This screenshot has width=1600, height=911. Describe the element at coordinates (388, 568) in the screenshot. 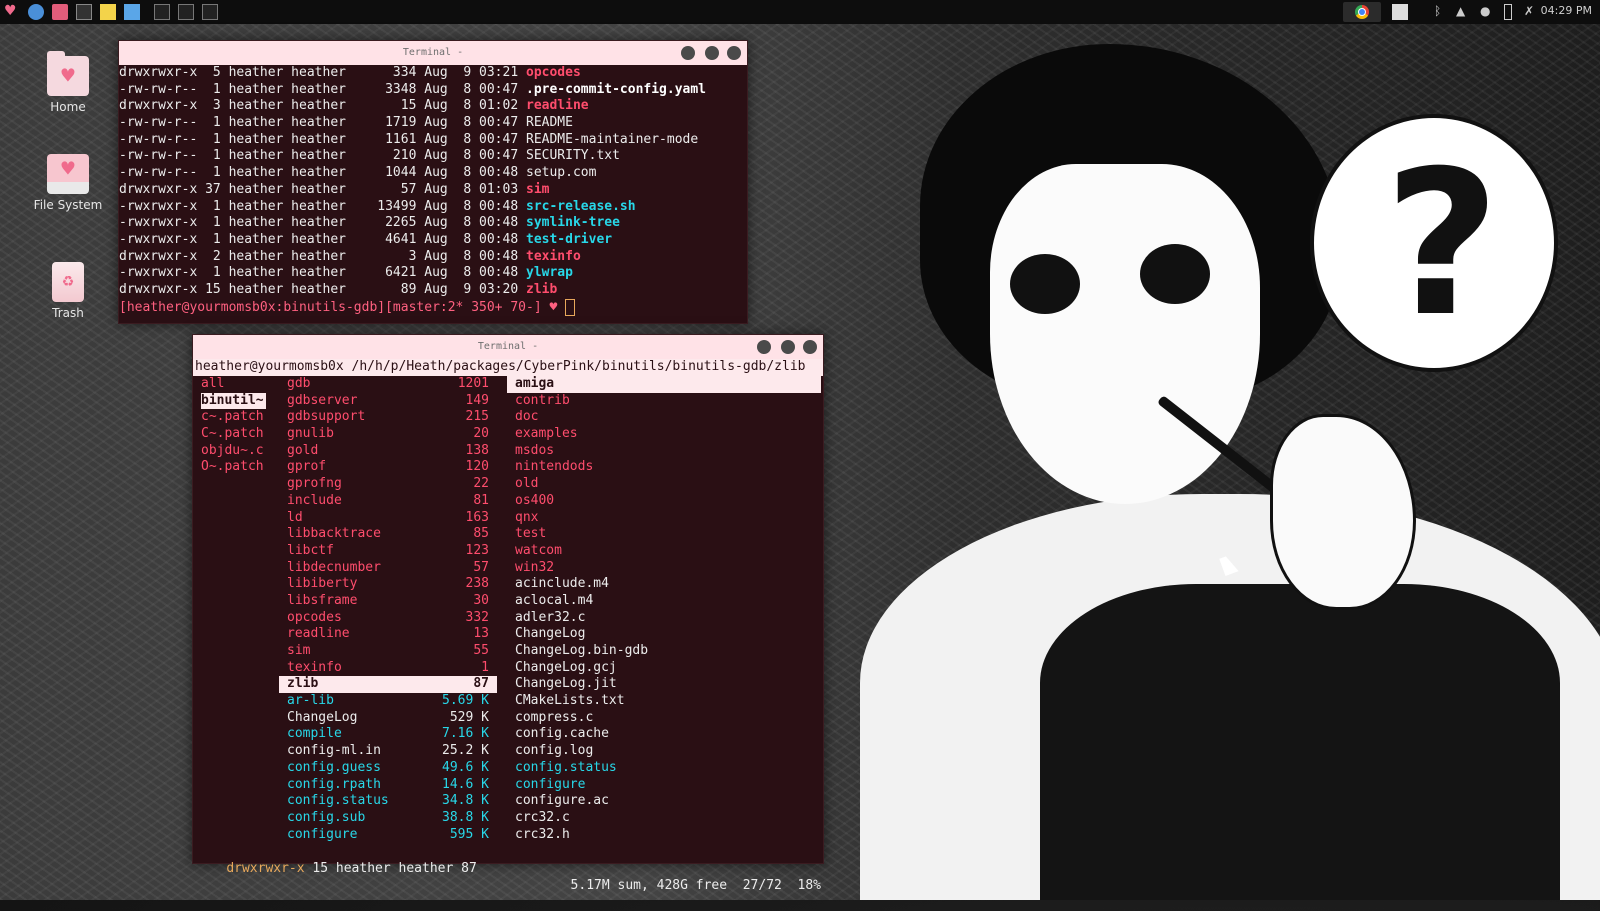

I see `current-entry: libdecnumber 57` at that location.